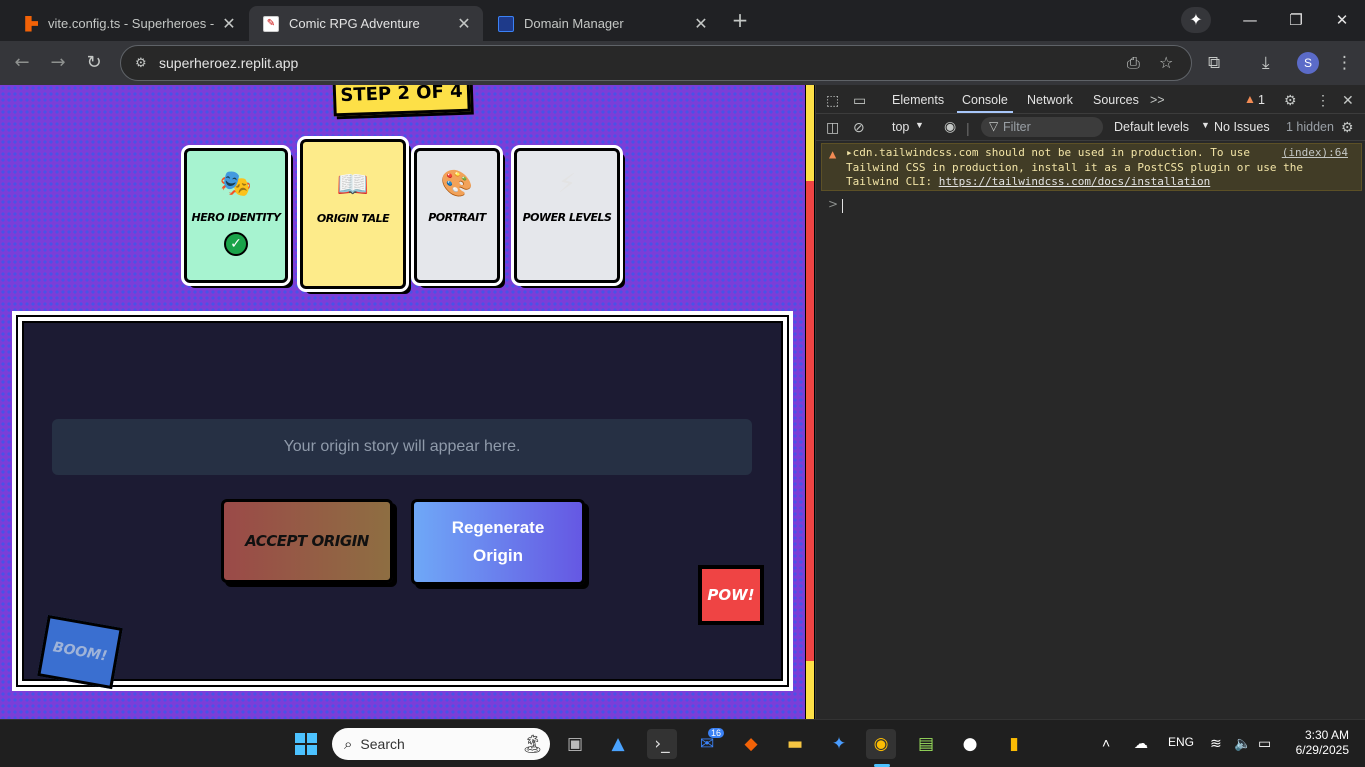 This screenshot has height=767, width=1365. I want to click on console-input, so click(842, 206).